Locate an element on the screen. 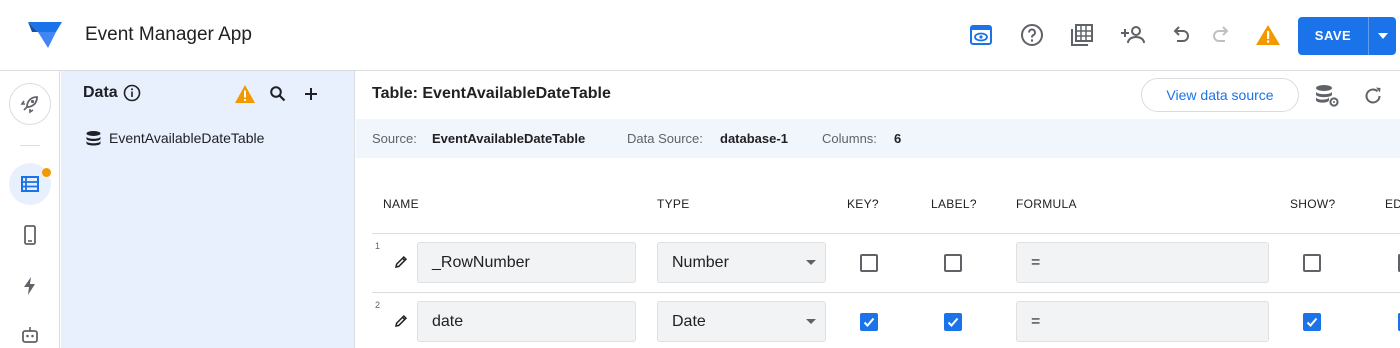 This screenshot has height=348, width=1400. header-name: NAME is located at coordinates (401, 204).